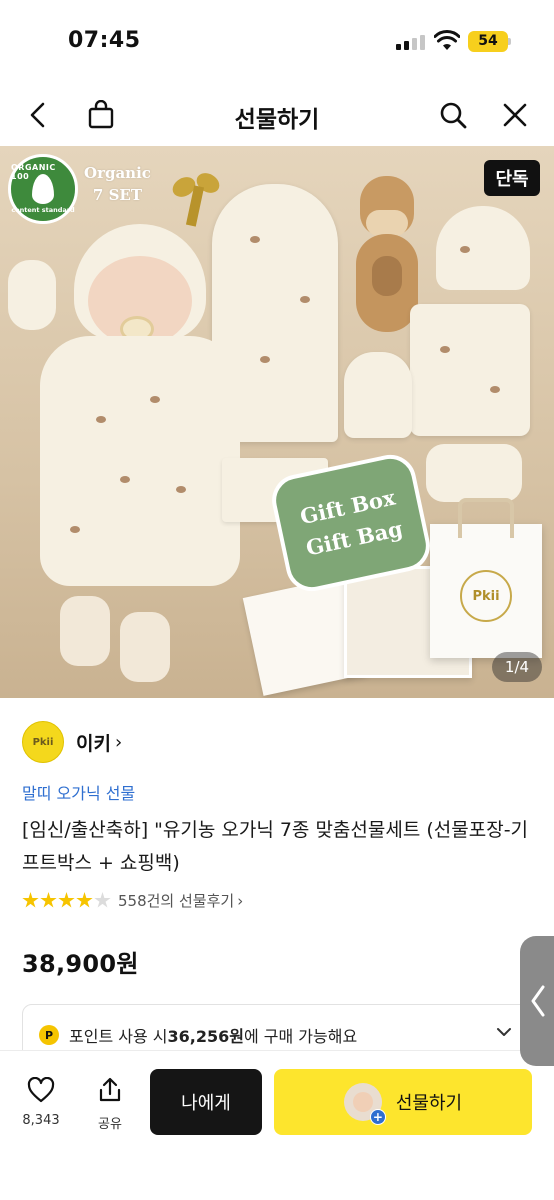 The height and width of the screenshot is (1200, 554). I want to click on point-icon: P, so click(49, 1035).